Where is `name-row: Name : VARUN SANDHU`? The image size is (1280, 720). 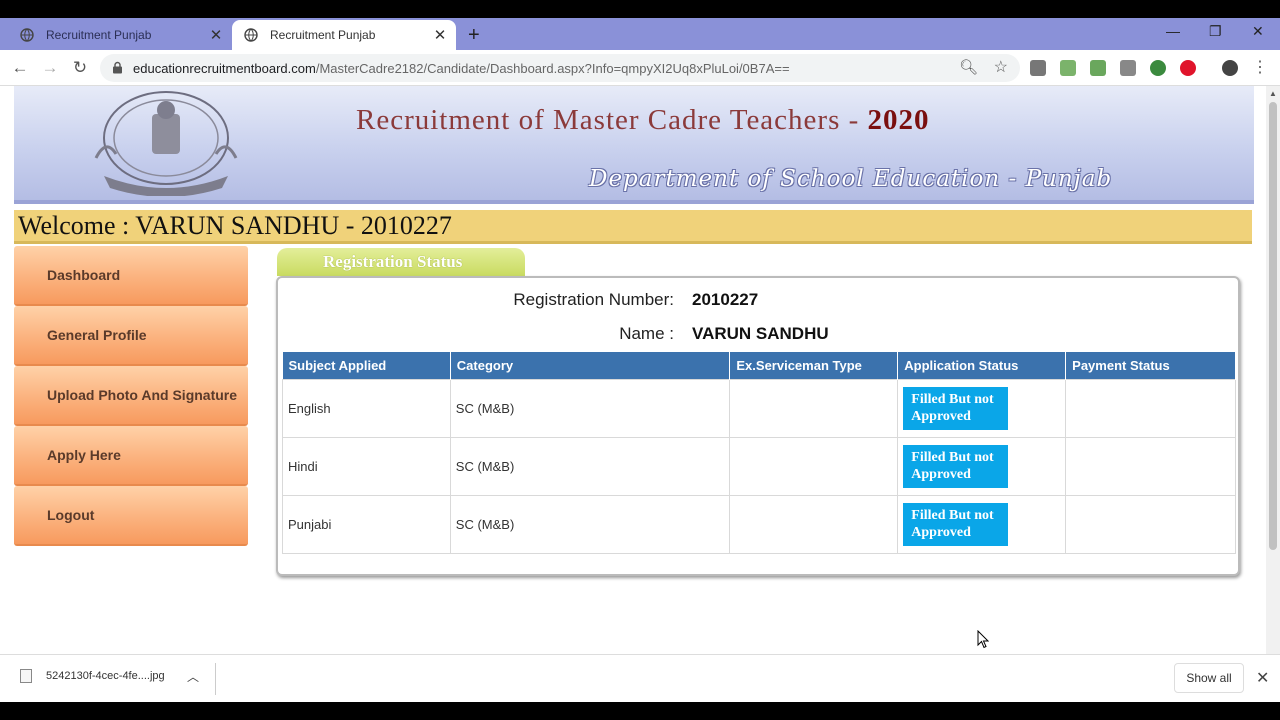 name-row: Name : VARUN SANDHU is located at coordinates (758, 335).